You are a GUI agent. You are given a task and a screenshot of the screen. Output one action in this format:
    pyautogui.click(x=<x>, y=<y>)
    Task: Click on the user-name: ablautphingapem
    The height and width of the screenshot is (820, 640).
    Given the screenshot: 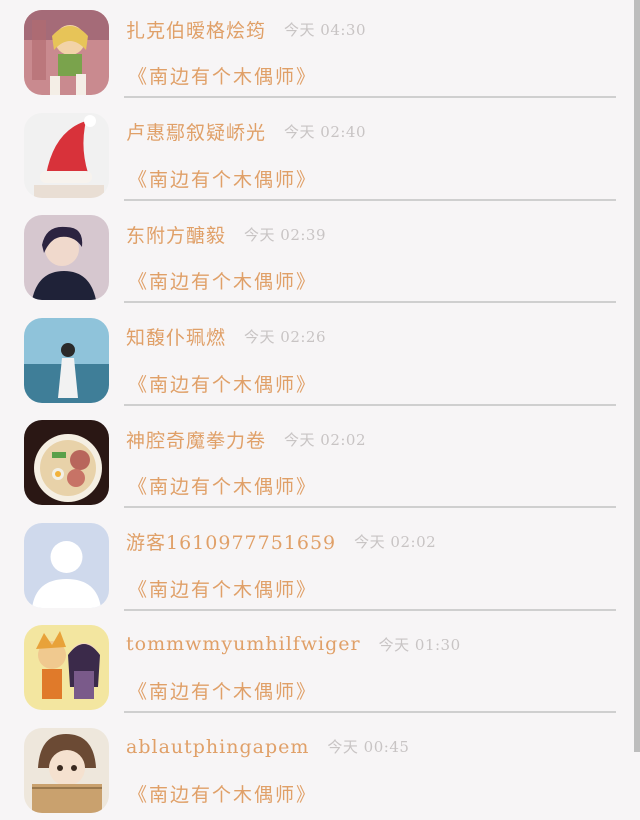 What is the action you would take?
    pyautogui.click(x=217, y=747)
    